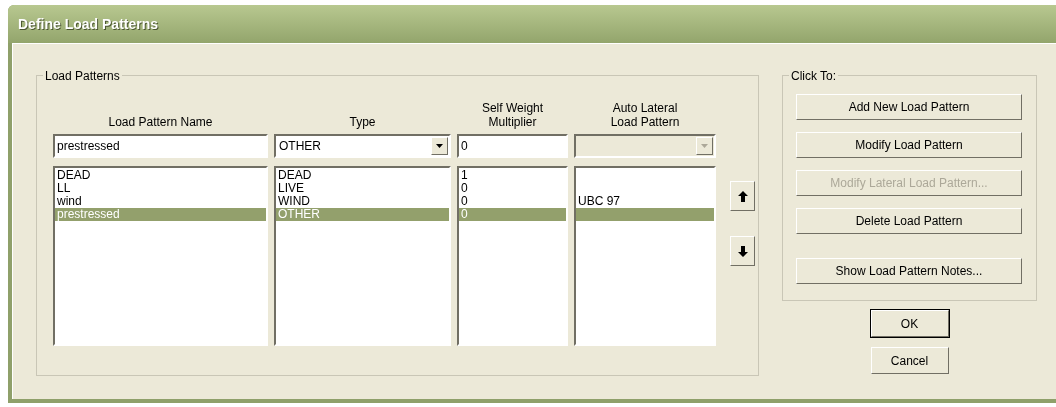 This screenshot has height=407, width=1056. What do you see at coordinates (362, 146) in the screenshot?
I see `type-dropdown: OTHER` at bounding box center [362, 146].